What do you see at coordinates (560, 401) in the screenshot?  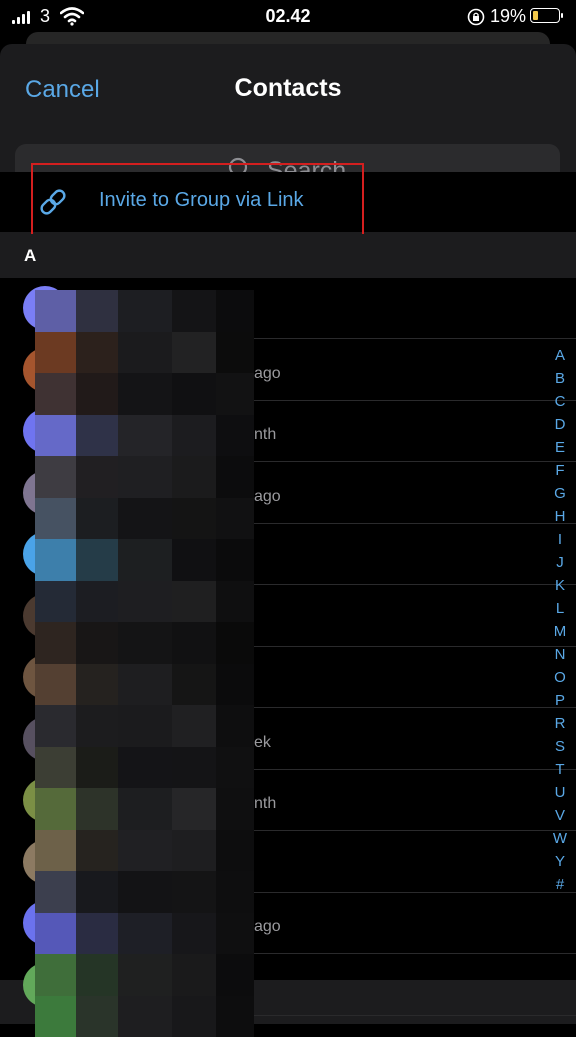 I see `index-letter: C` at bounding box center [560, 401].